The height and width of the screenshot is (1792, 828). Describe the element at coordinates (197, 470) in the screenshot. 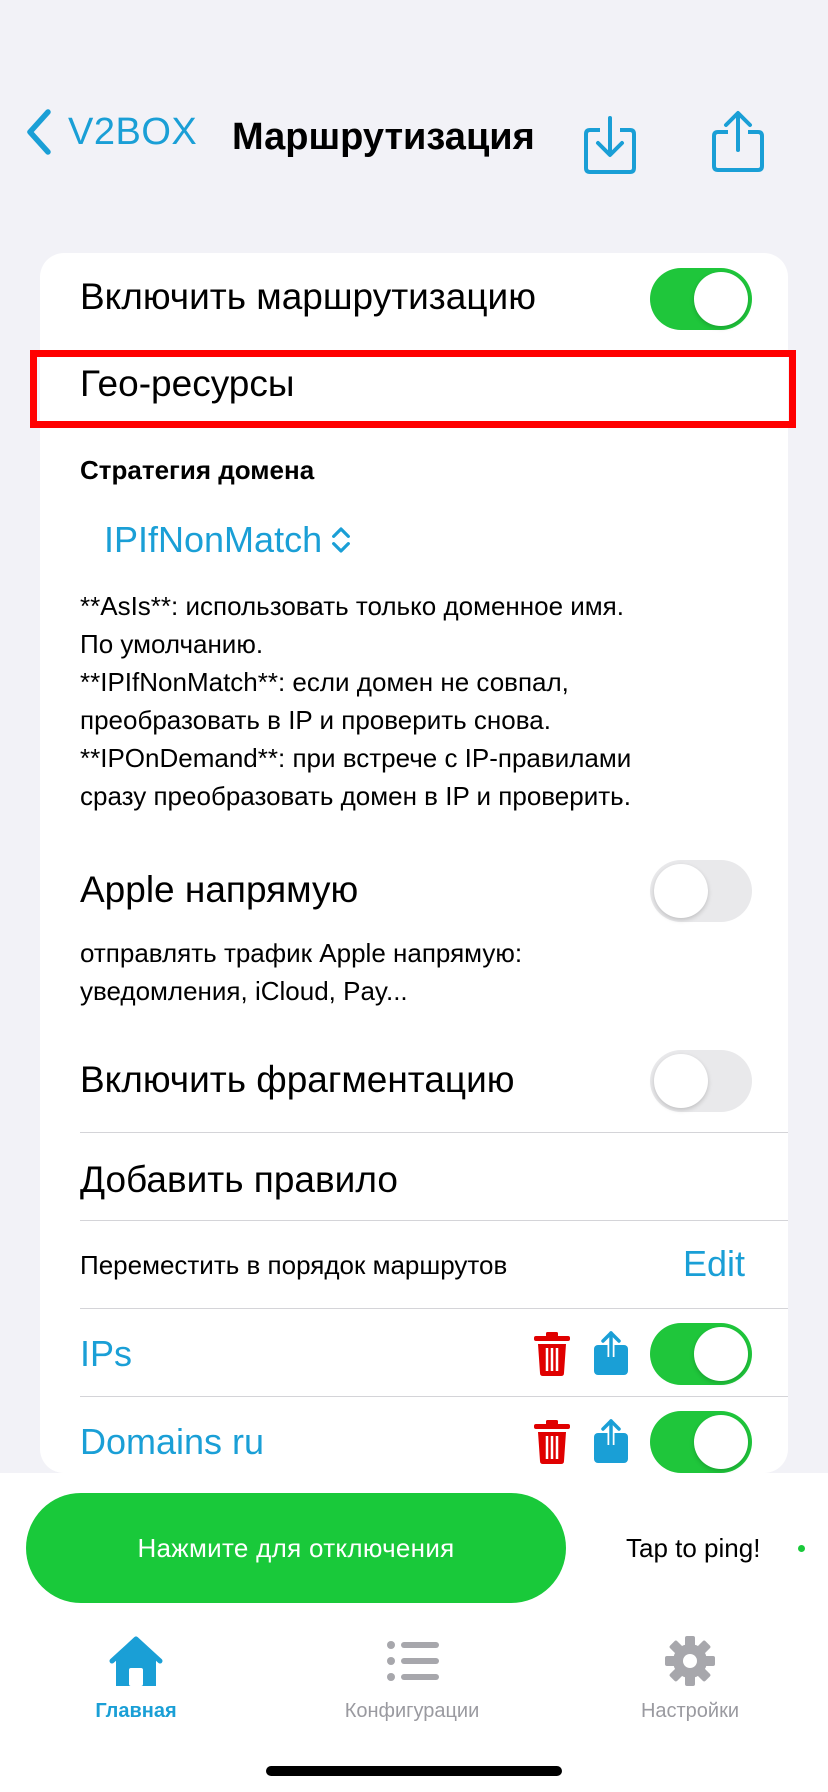

I see `domain-strategy-label: Стратегия домена` at that location.